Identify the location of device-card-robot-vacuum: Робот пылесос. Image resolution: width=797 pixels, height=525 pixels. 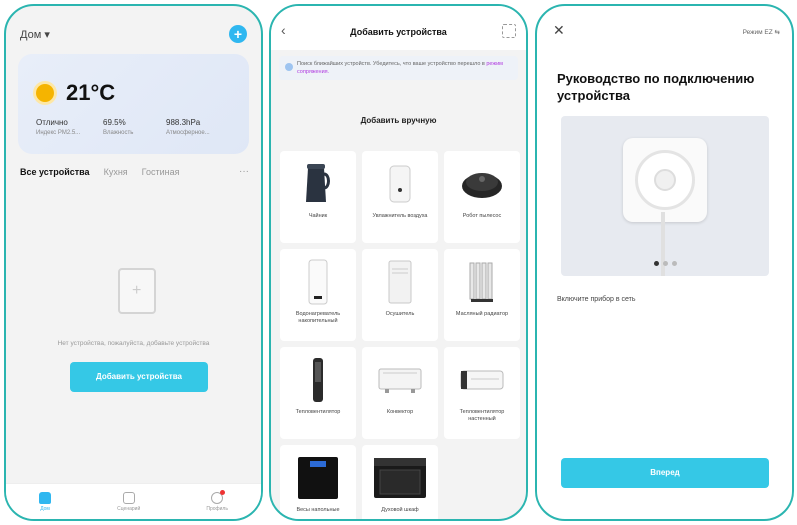
(482, 197).